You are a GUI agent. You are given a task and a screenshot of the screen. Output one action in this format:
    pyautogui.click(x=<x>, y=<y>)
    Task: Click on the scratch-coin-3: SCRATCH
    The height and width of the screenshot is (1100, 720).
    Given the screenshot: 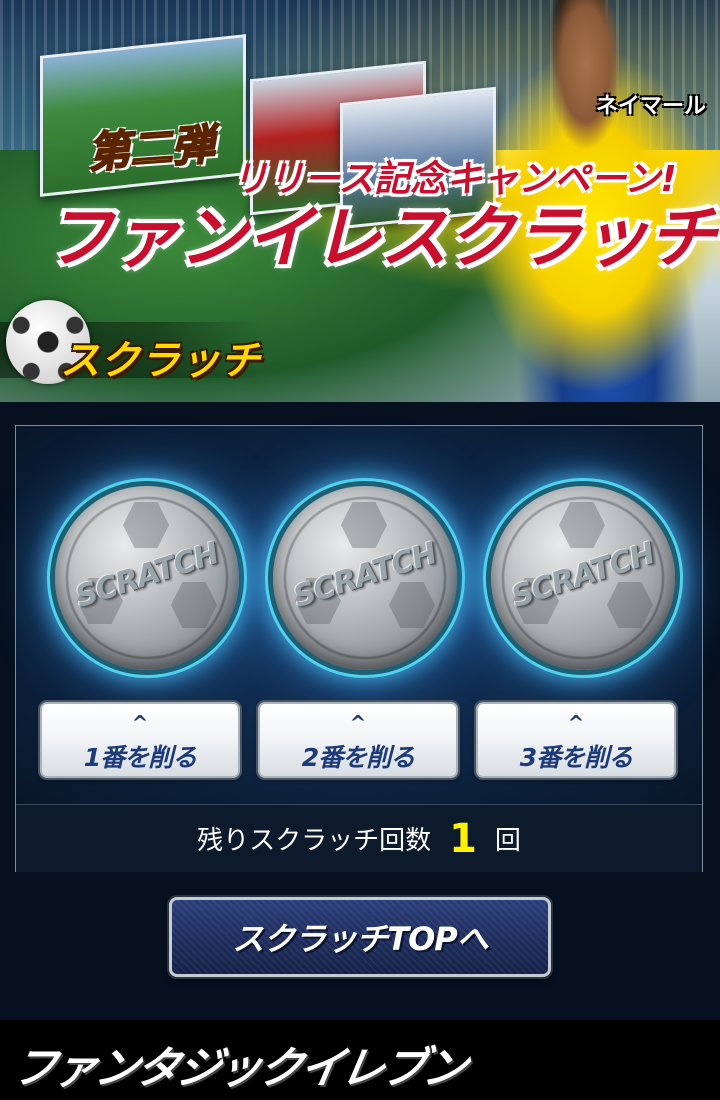 What is the action you would take?
    pyautogui.click(x=583, y=578)
    